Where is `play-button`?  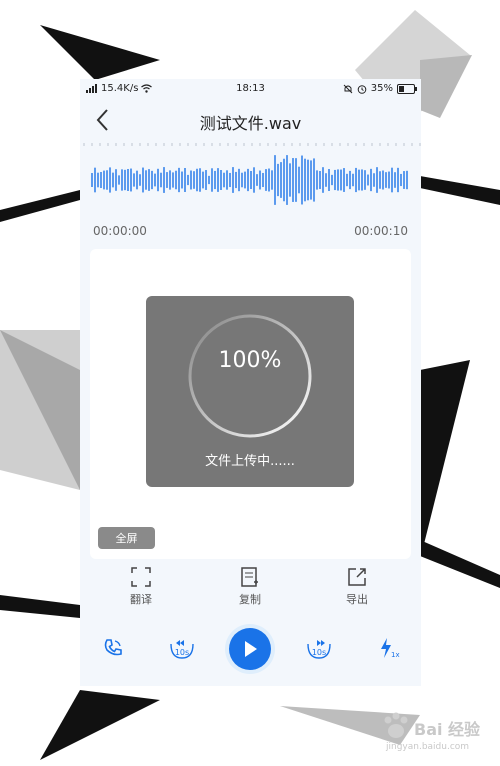 play-button is located at coordinates (250, 649).